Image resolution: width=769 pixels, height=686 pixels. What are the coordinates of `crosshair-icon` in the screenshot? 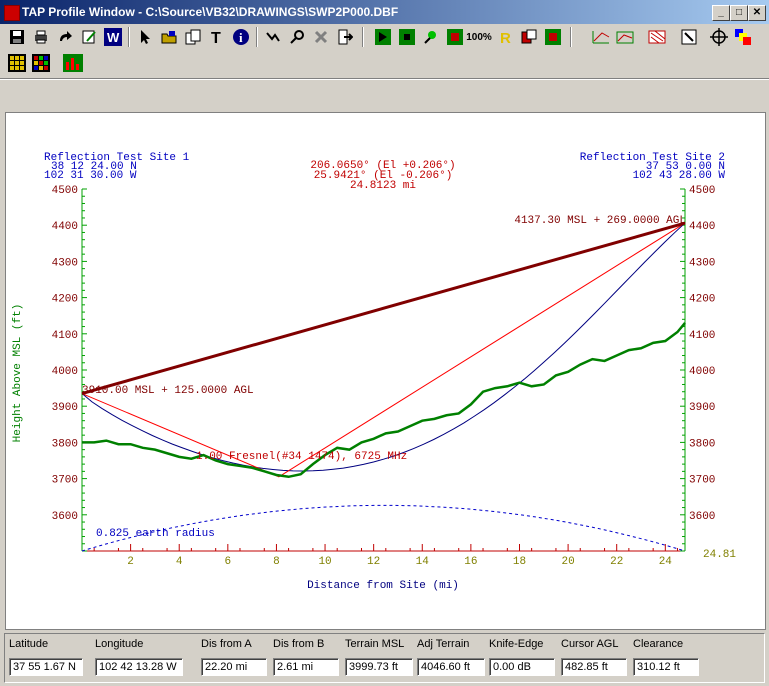 It's located at (719, 37).